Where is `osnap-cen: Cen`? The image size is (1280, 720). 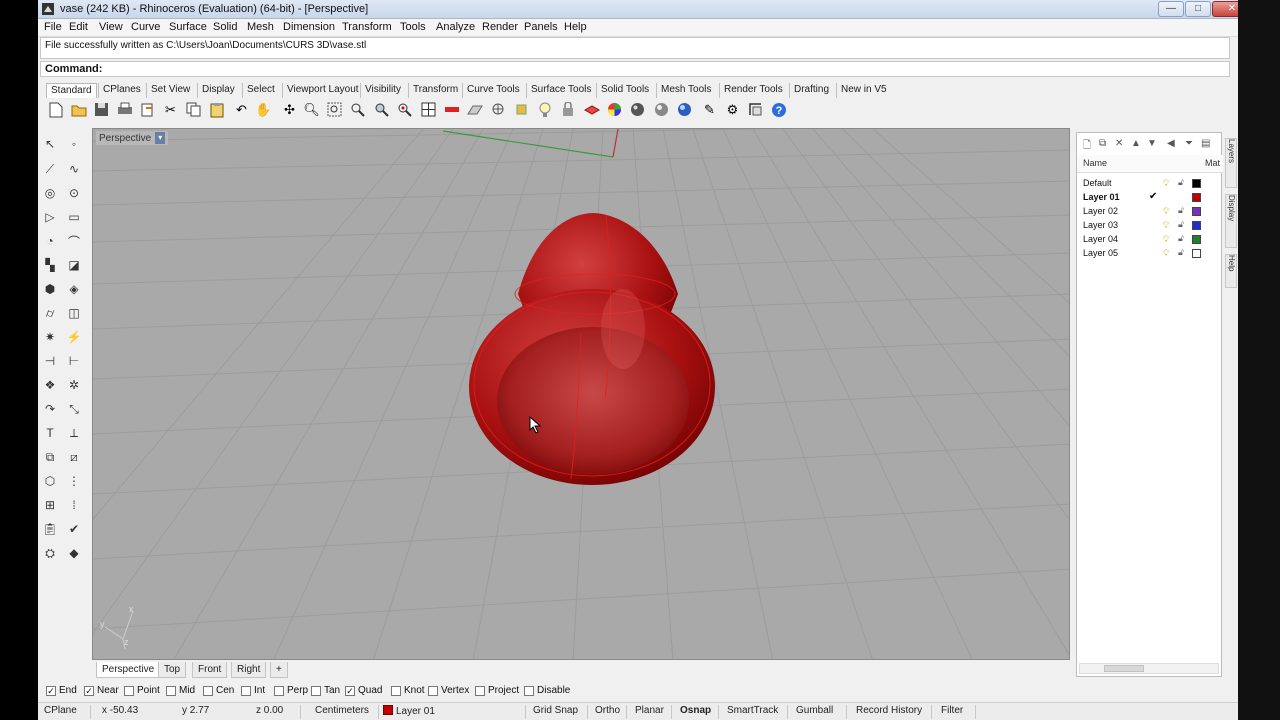 osnap-cen: Cen is located at coordinates (218, 690).